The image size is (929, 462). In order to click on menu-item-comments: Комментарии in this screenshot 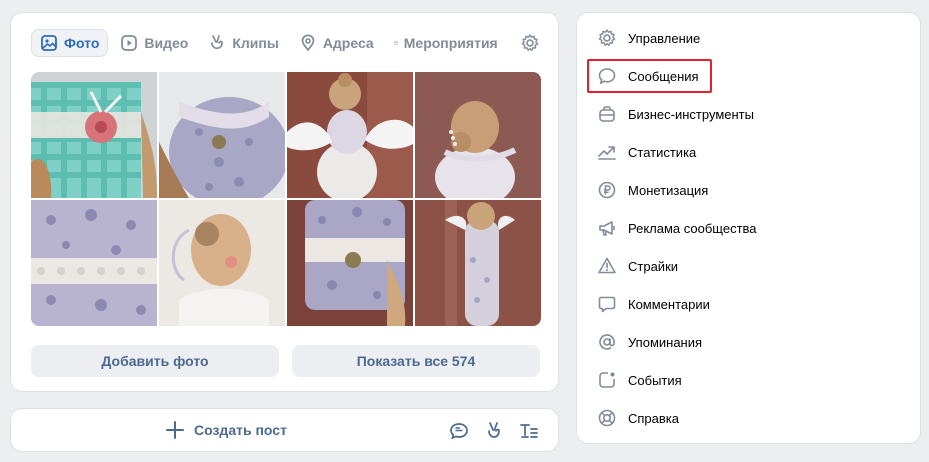, I will do `click(653, 304)`.